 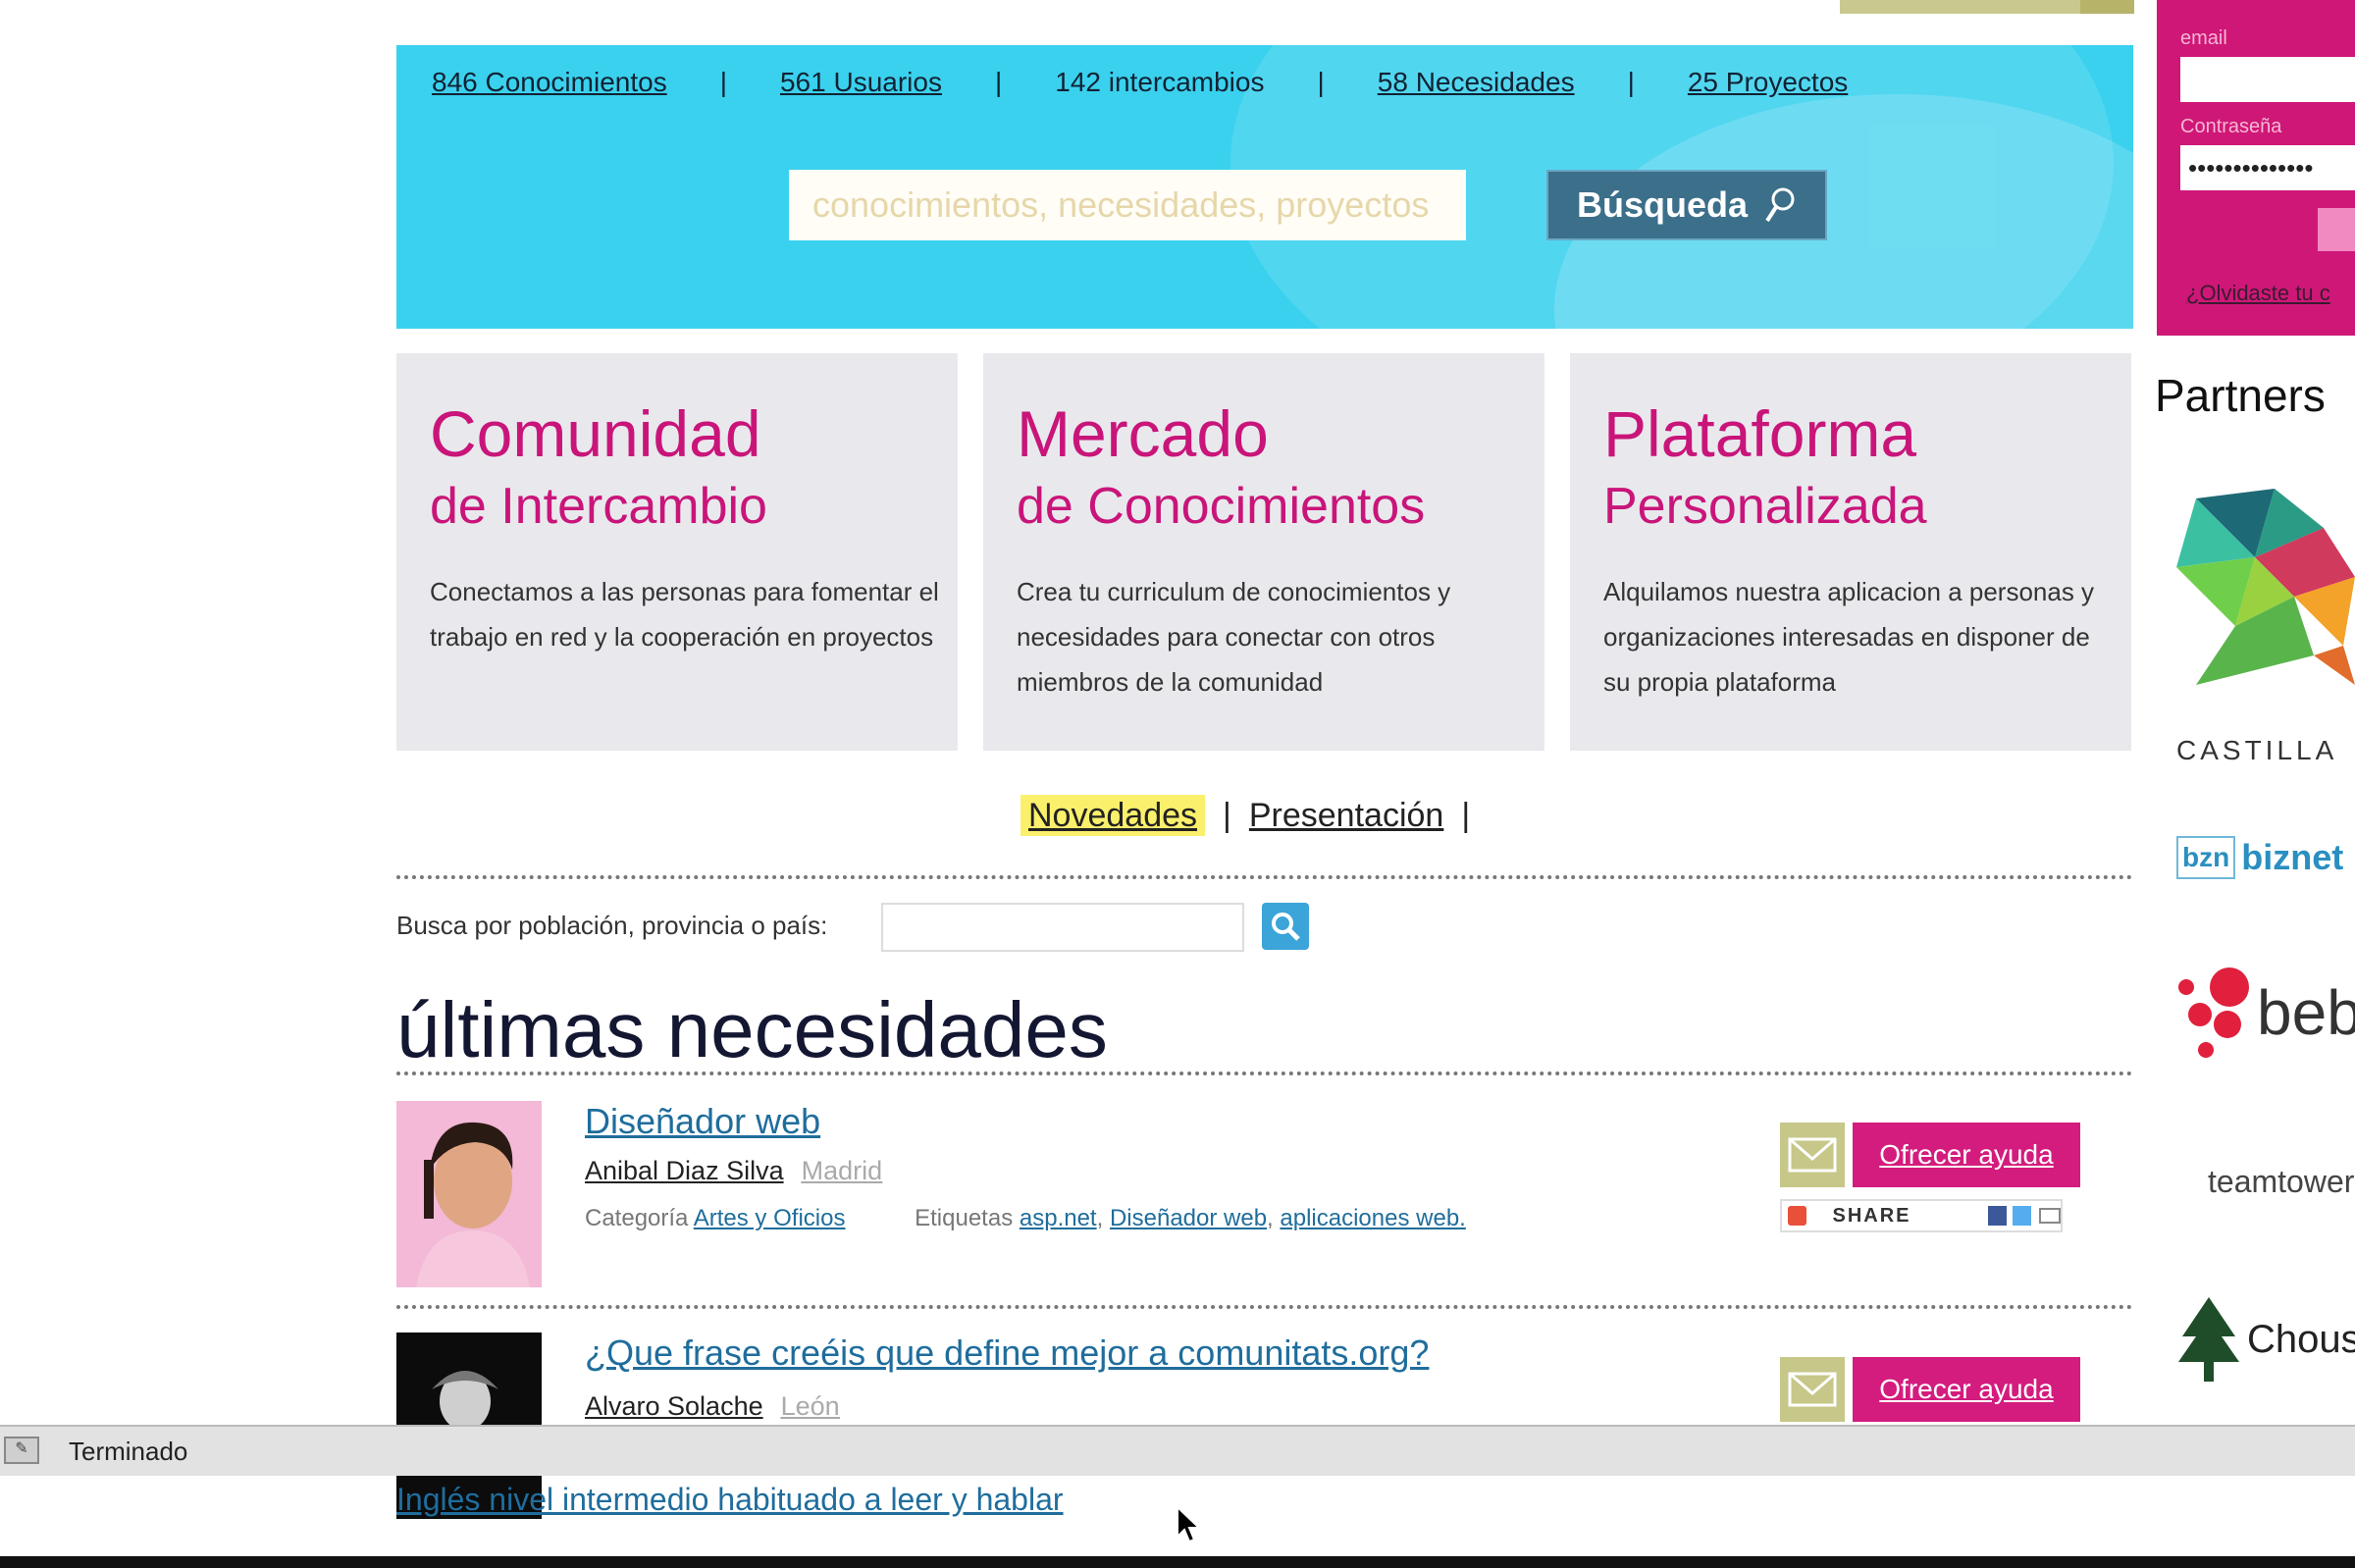 I want to click on feature-title: Plataforma, so click(x=1760, y=433).